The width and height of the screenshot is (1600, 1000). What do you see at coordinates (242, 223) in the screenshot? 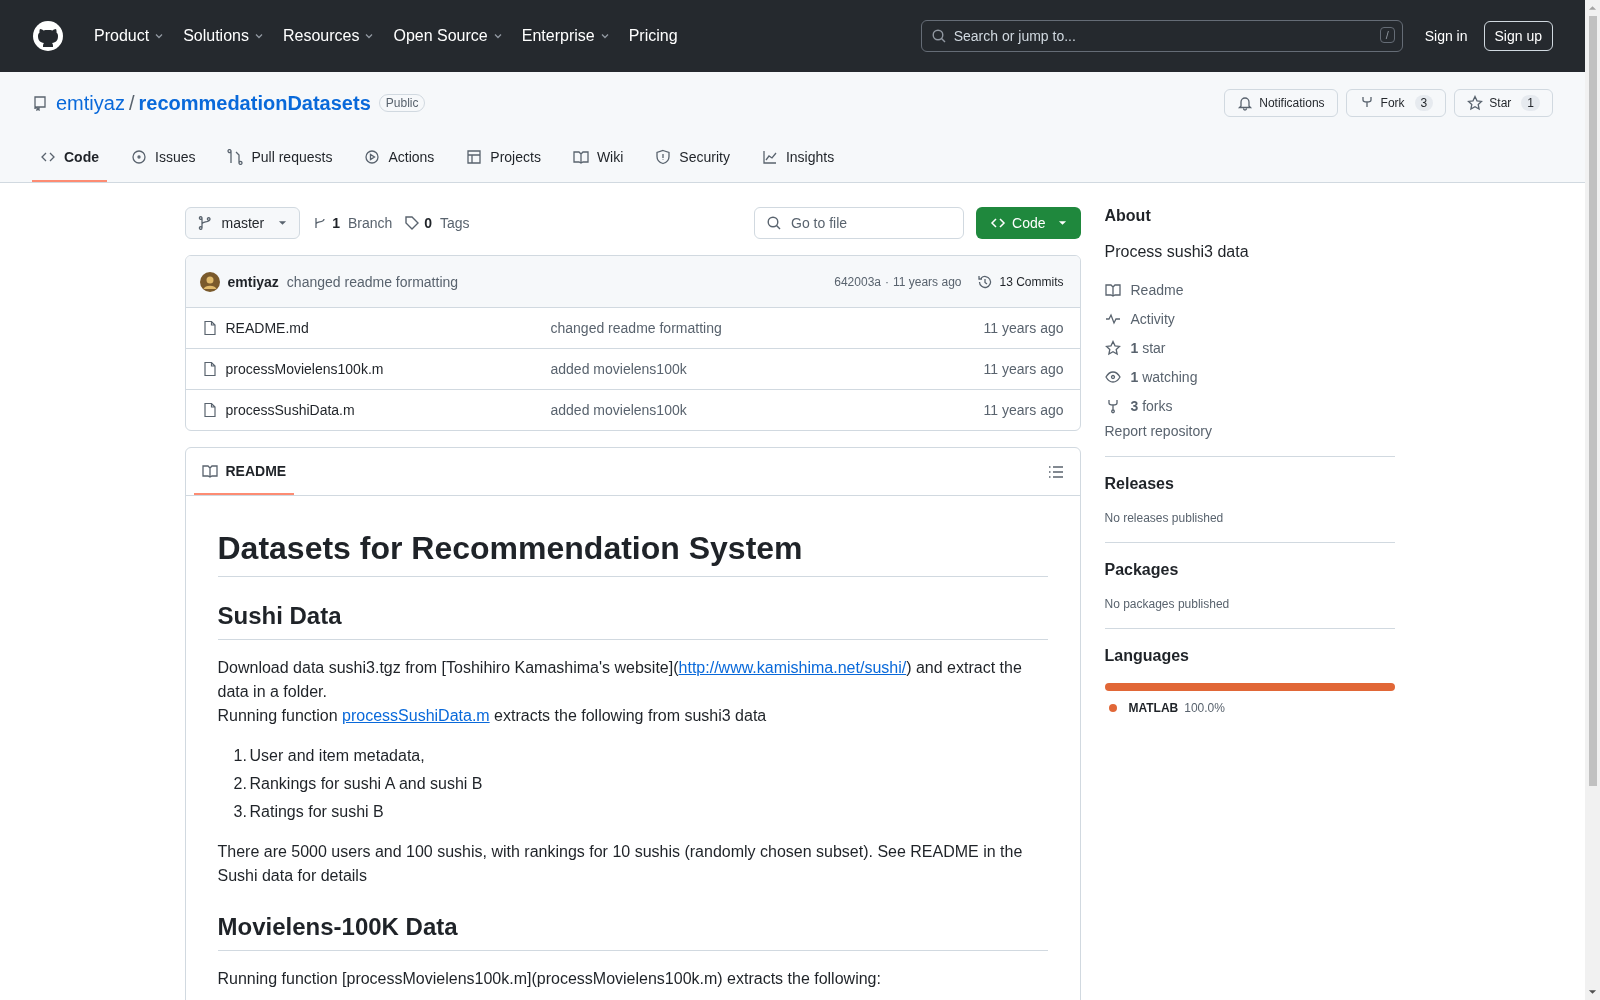
I see `branch-selector: master` at bounding box center [242, 223].